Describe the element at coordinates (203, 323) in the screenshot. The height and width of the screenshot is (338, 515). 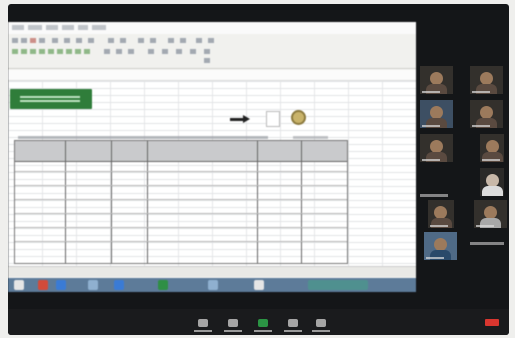
I see `mute-icon` at that location.